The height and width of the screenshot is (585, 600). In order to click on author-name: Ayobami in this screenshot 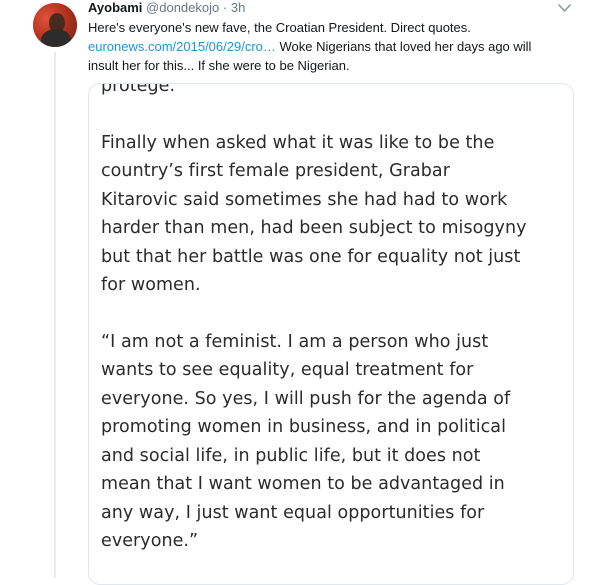, I will do `click(115, 7)`.